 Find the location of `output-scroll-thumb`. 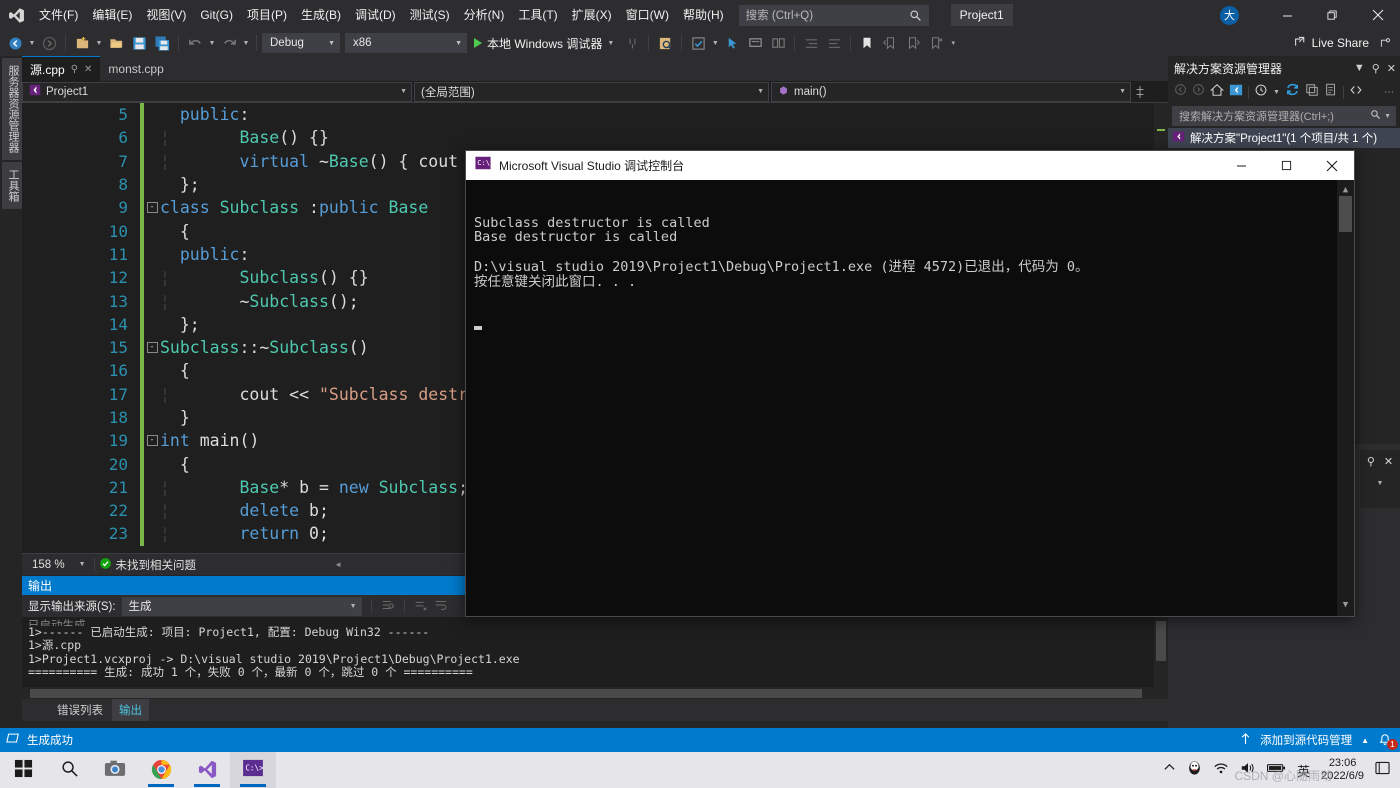

output-scroll-thumb is located at coordinates (1161, 641).